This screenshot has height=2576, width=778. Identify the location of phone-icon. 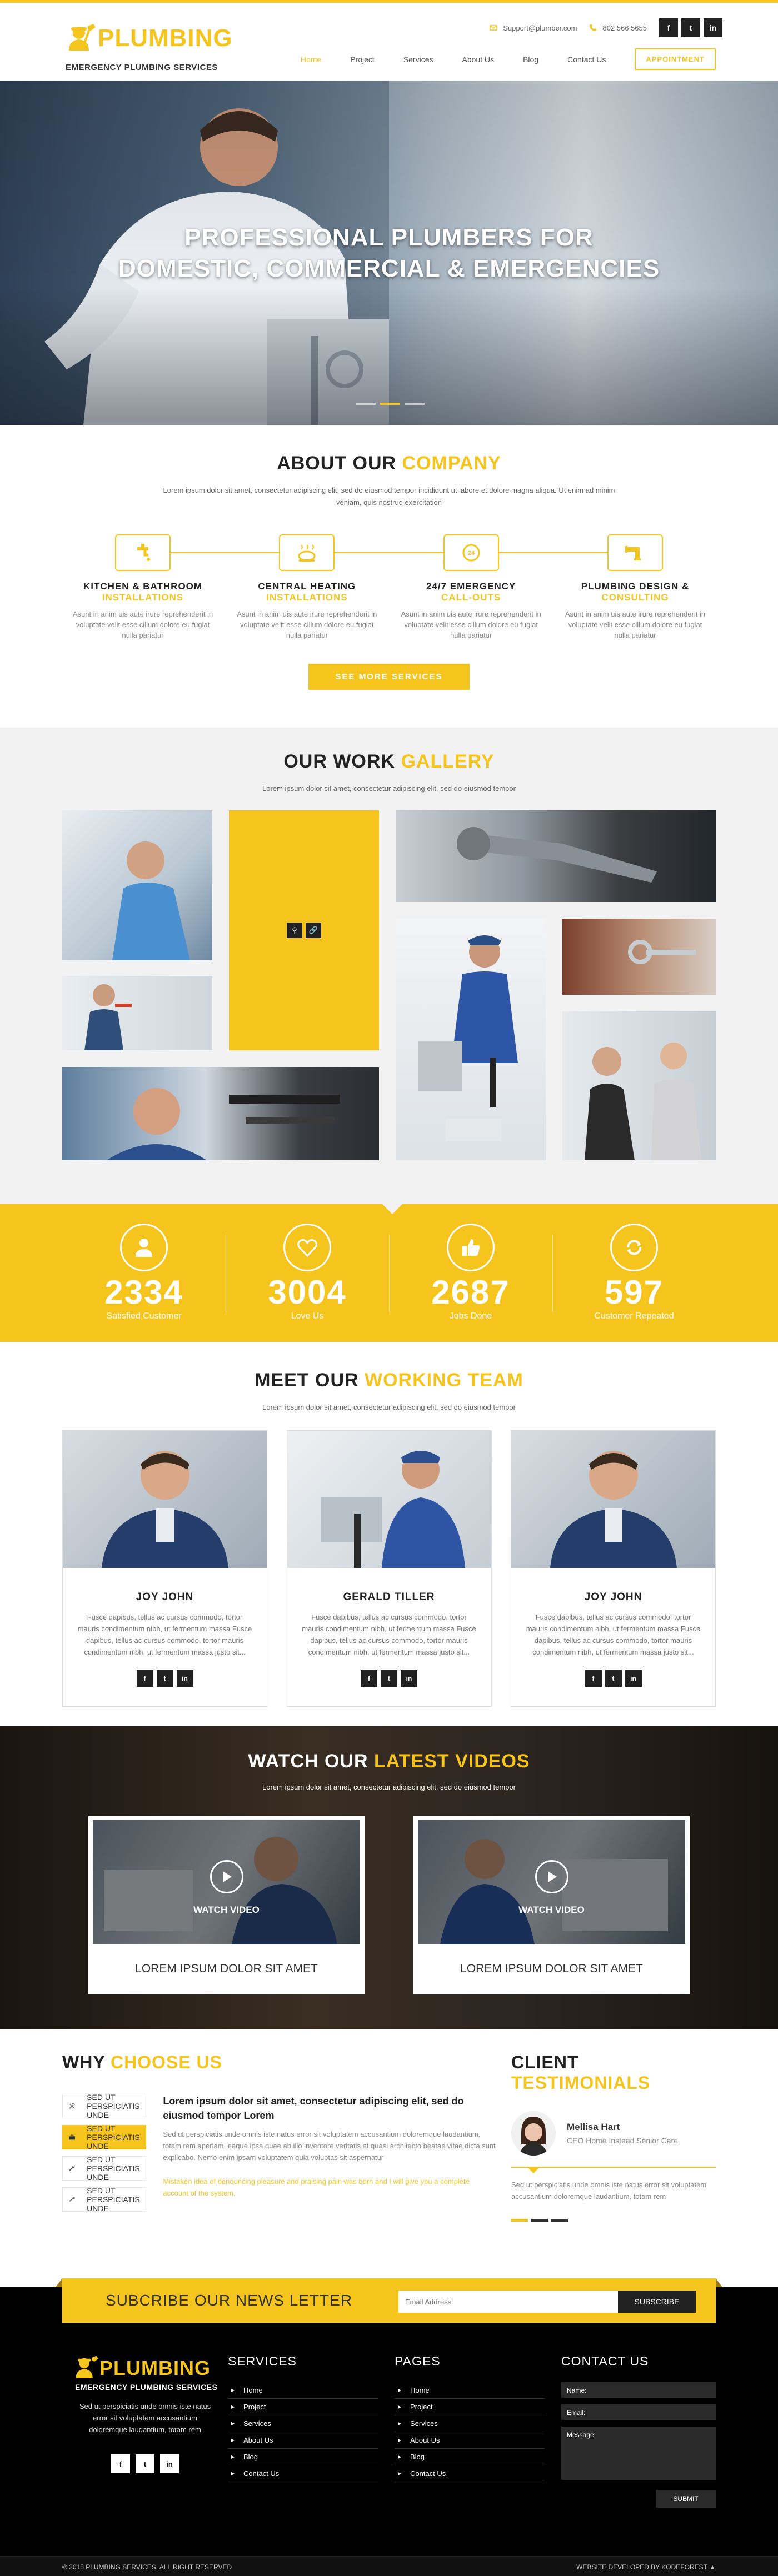
(594, 28).